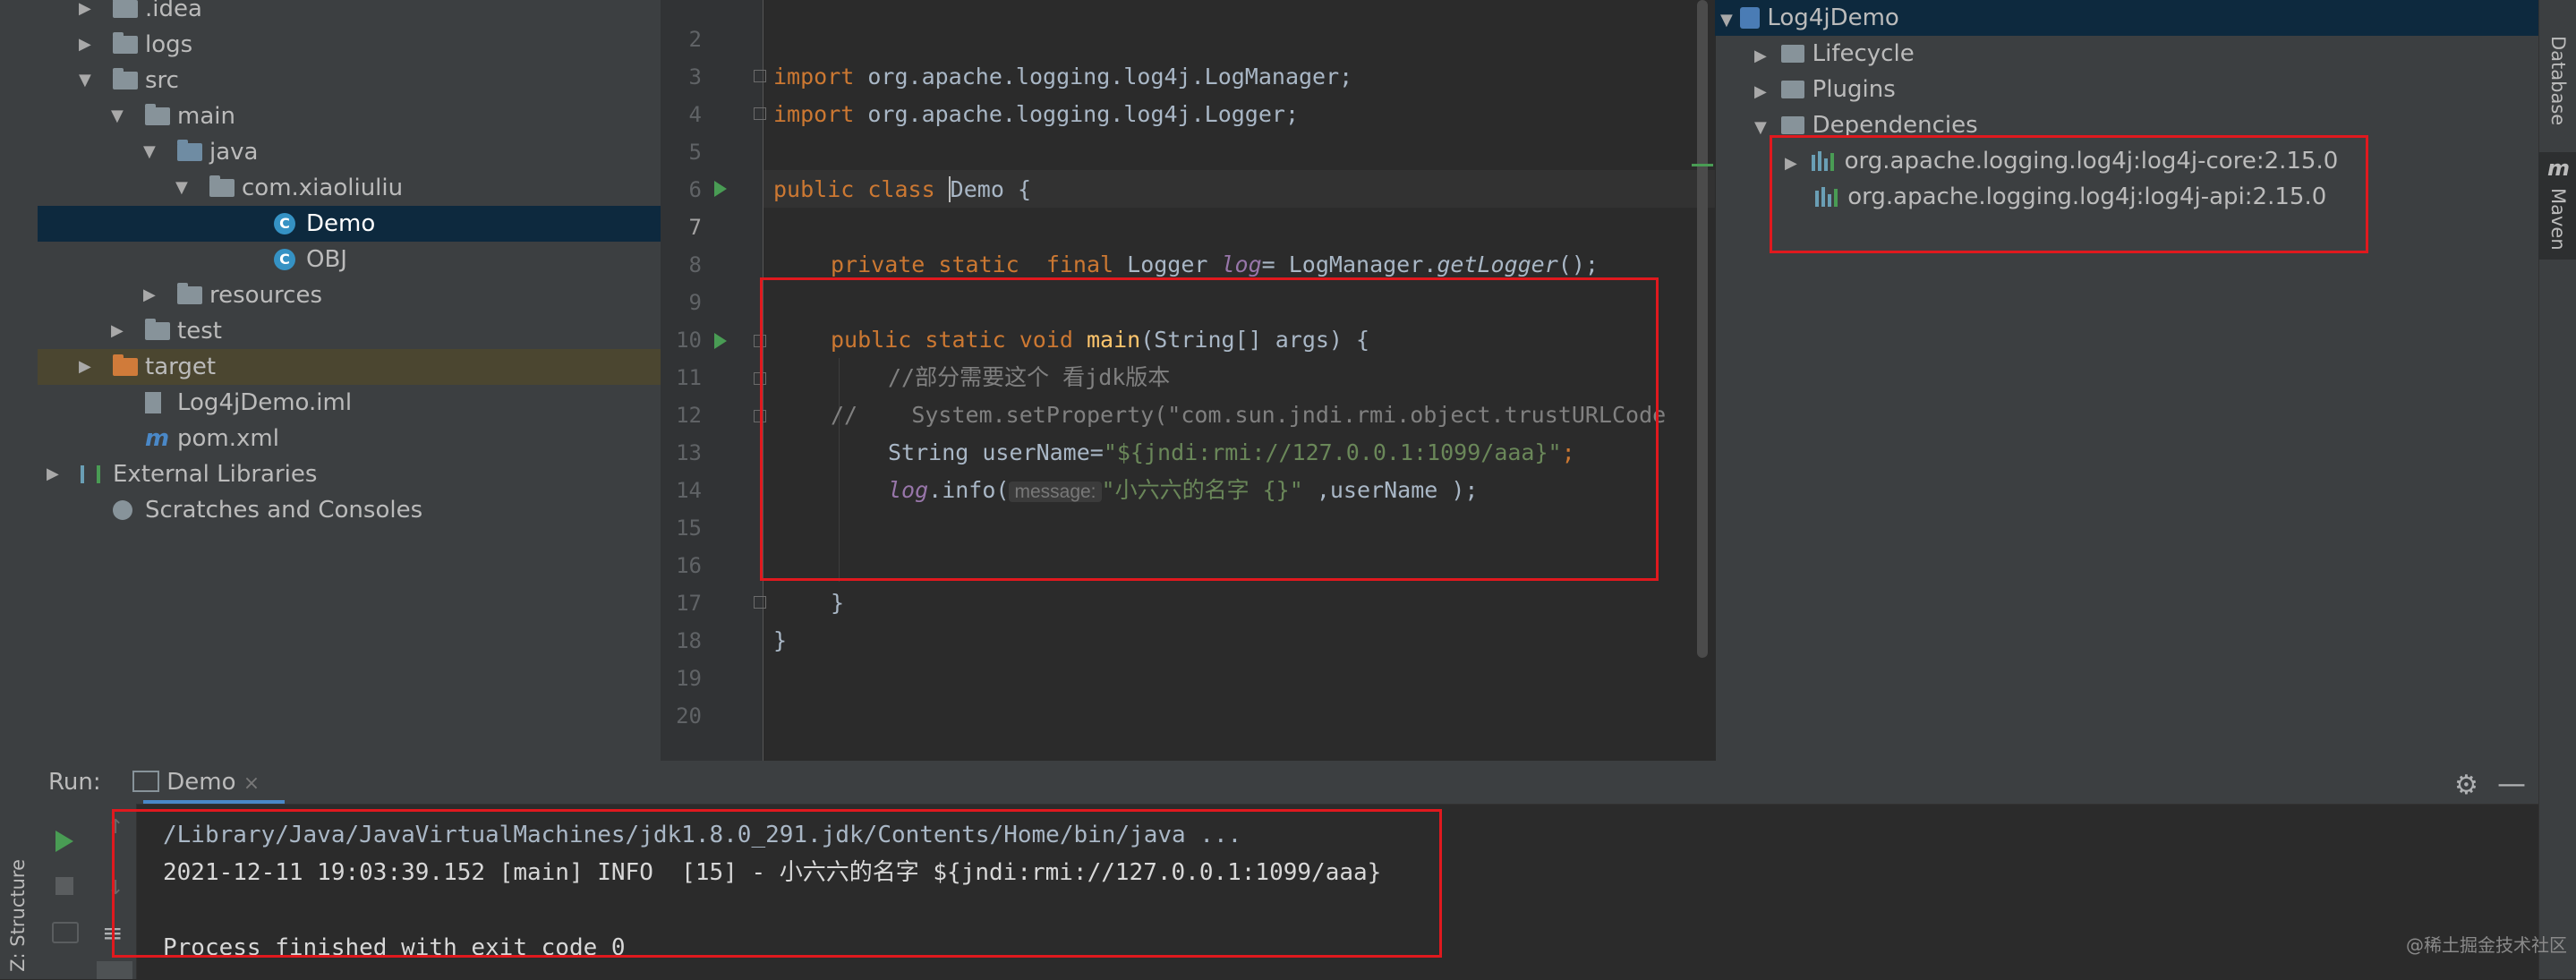 This screenshot has height=980, width=2576. What do you see at coordinates (837, 603) in the screenshot?
I see `code-line-18: }` at bounding box center [837, 603].